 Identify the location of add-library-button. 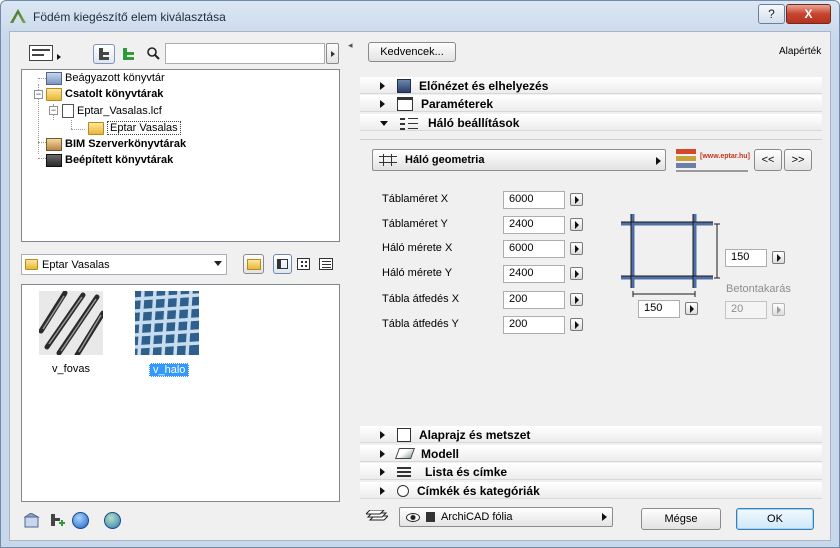
(57, 520).